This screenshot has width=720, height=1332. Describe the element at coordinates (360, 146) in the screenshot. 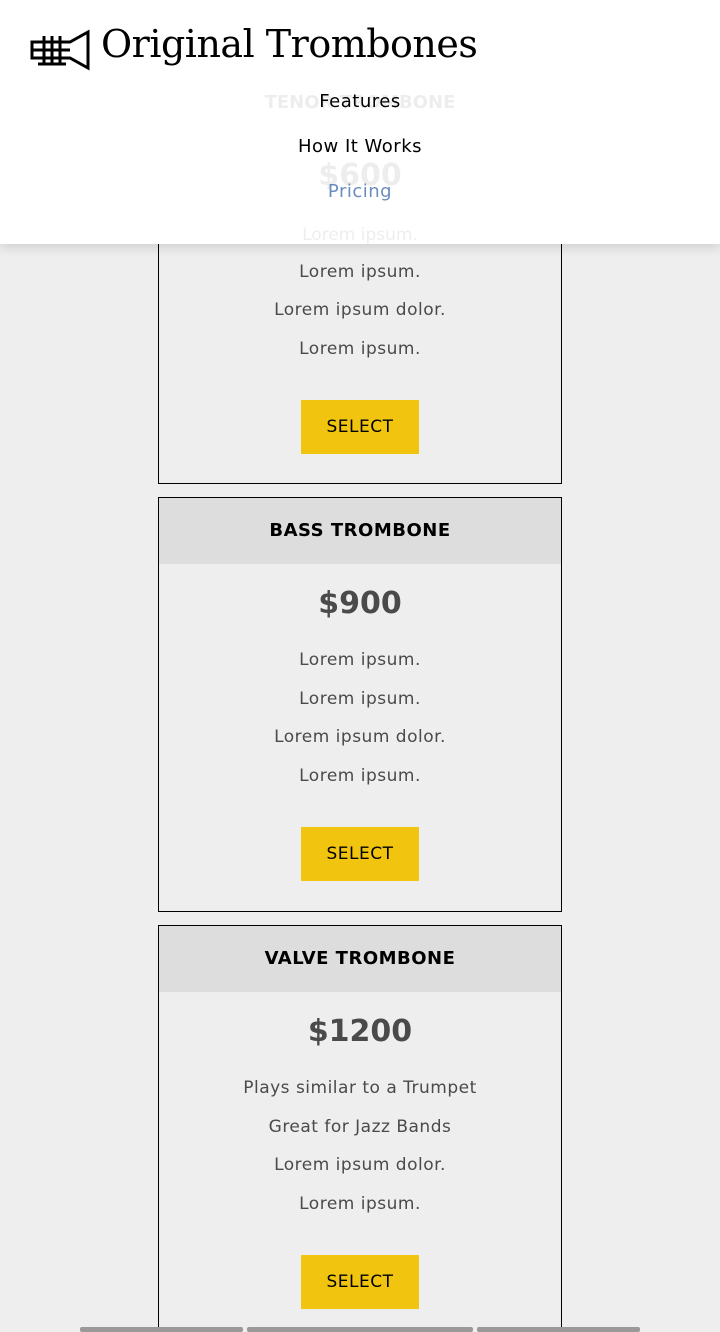

I see `nav-link-how-it-works: How It Works` at that location.